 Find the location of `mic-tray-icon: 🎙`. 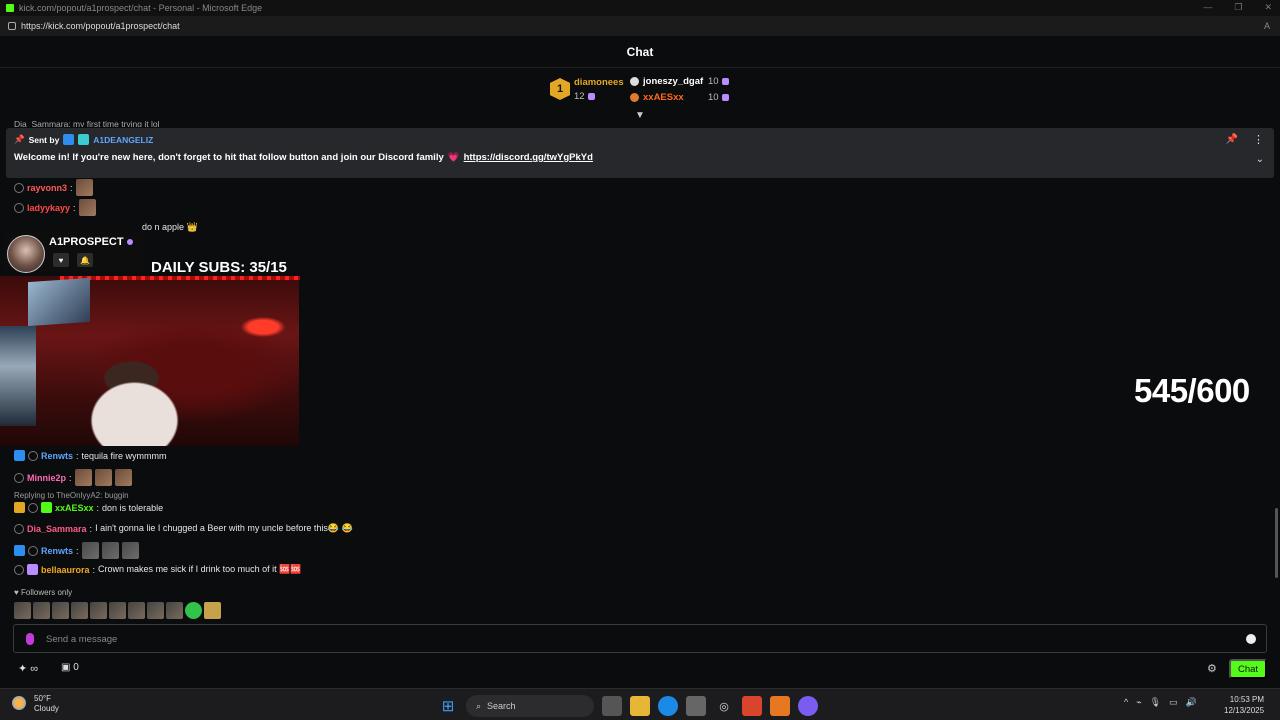

mic-tray-icon: 🎙 is located at coordinates (1155, 702).